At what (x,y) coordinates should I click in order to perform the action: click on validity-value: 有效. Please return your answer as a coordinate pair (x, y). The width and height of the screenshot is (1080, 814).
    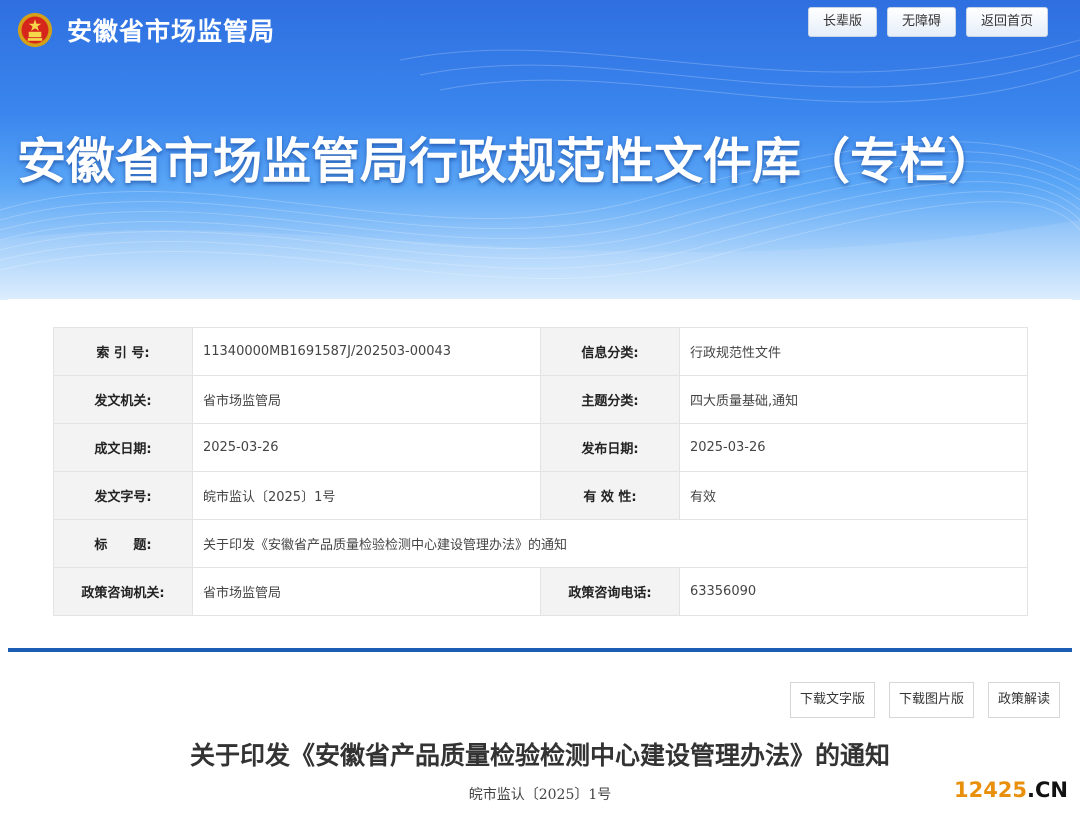
    Looking at the image, I should click on (853, 495).